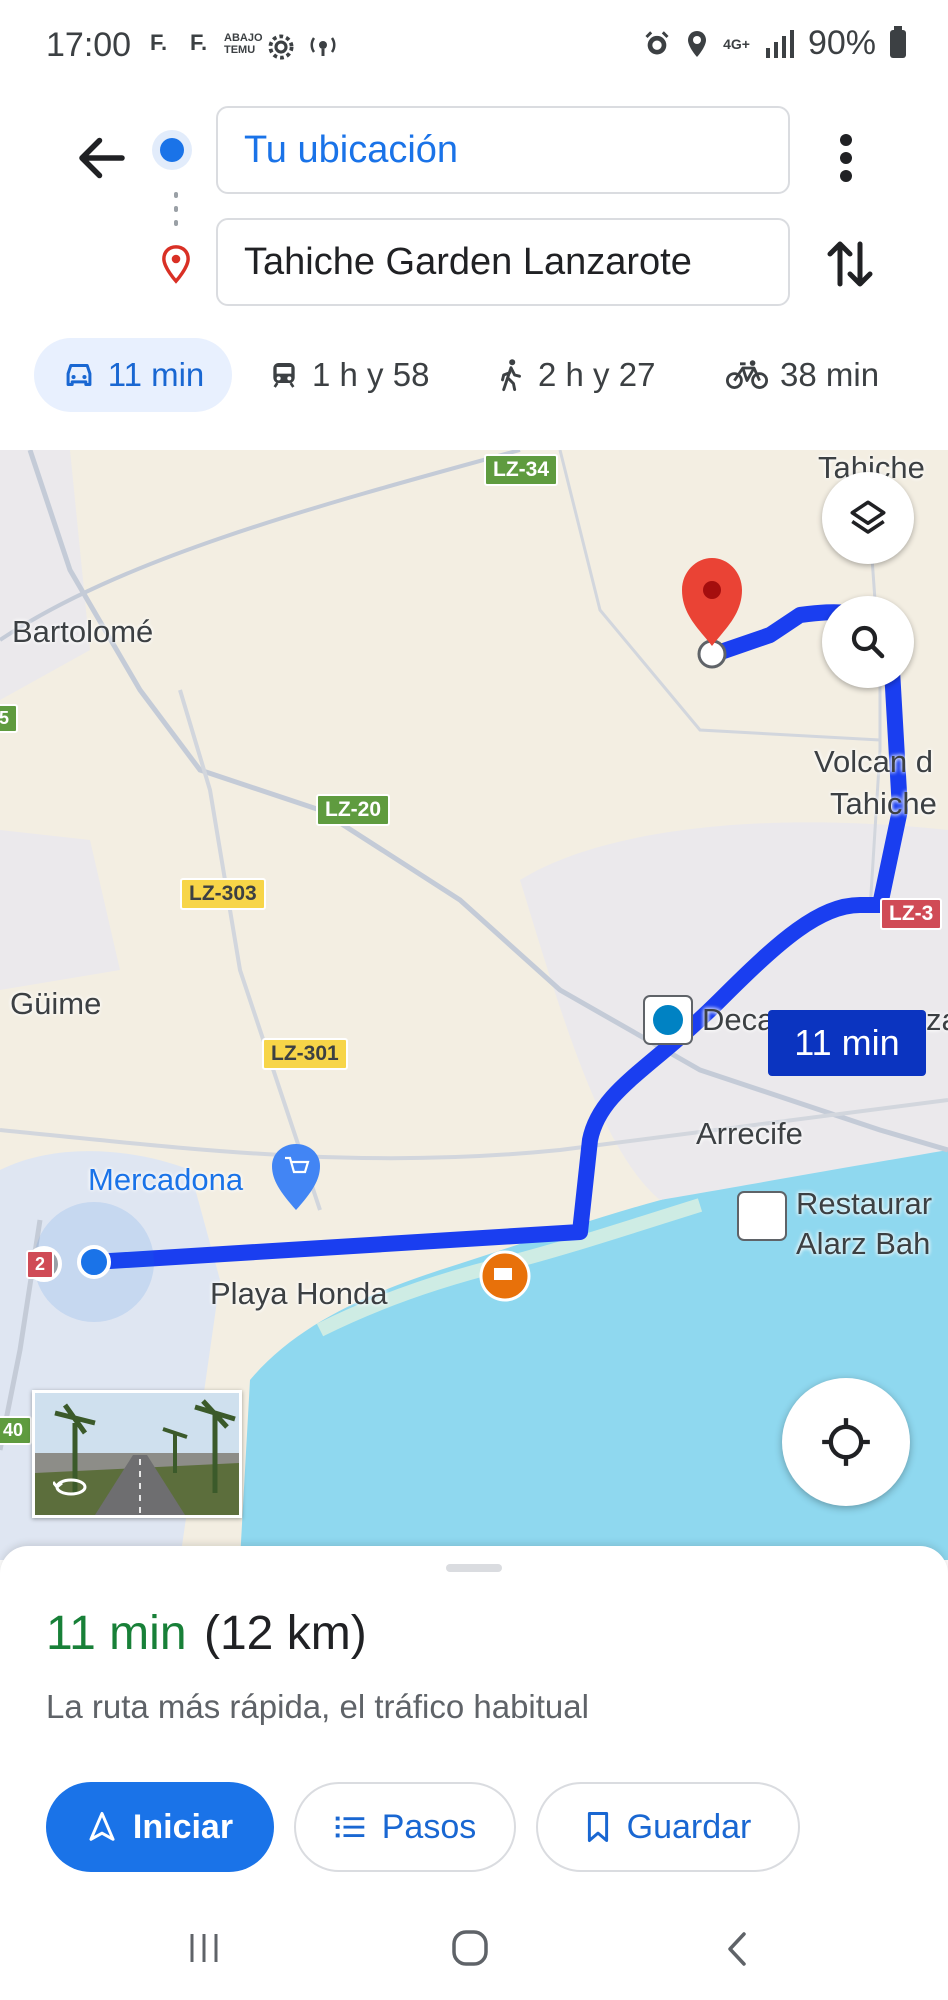  I want to click on battery-percent: 90%, so click(841, 43).